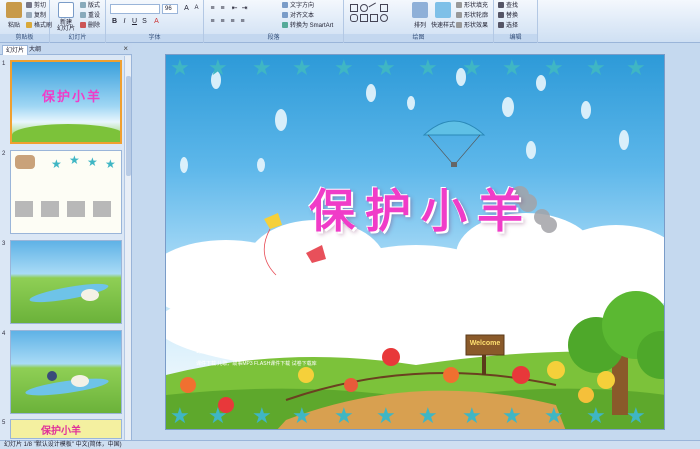 The image size is (700, 449). Describe the element at coordinates (196, 8) in the screenshot. I see `shrink-font-icon: A` at that location.